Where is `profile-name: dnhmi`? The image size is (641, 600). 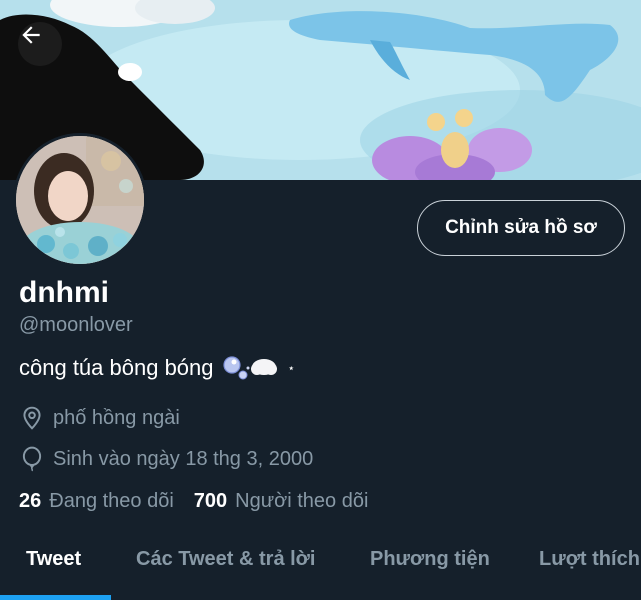
profile-name: dnhmi is located at coordinates (64, 292).